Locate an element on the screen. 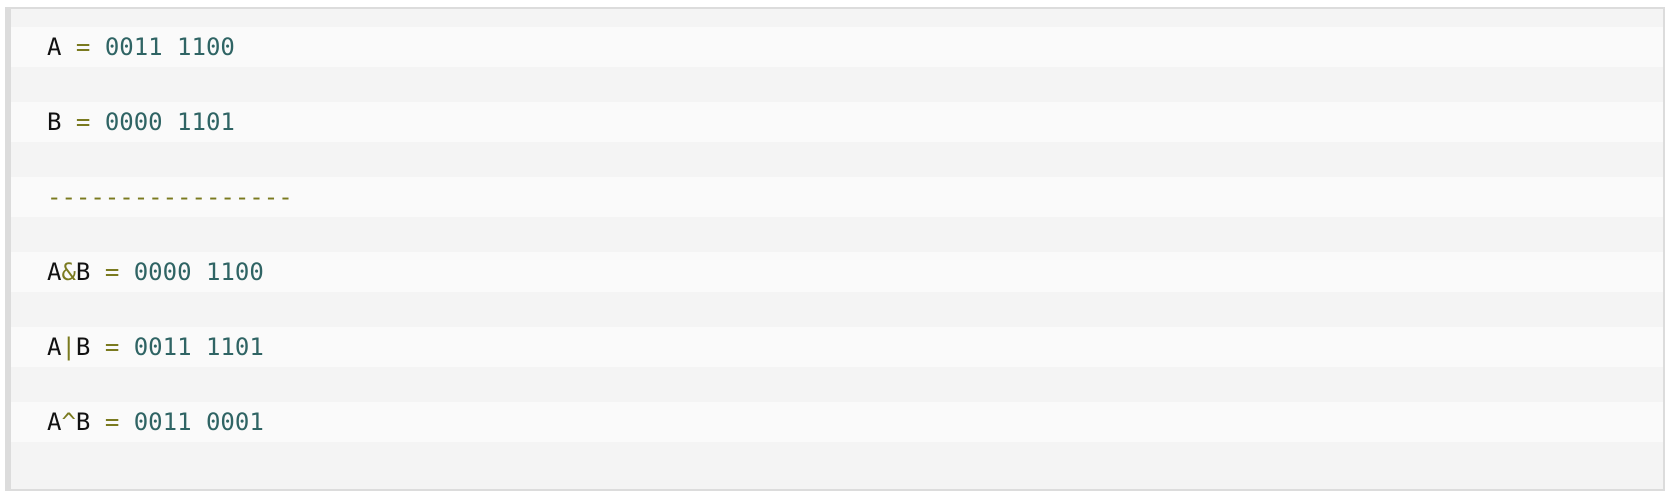  code-line-a: A = 0011 1100 is located at coordinates (837, 47).